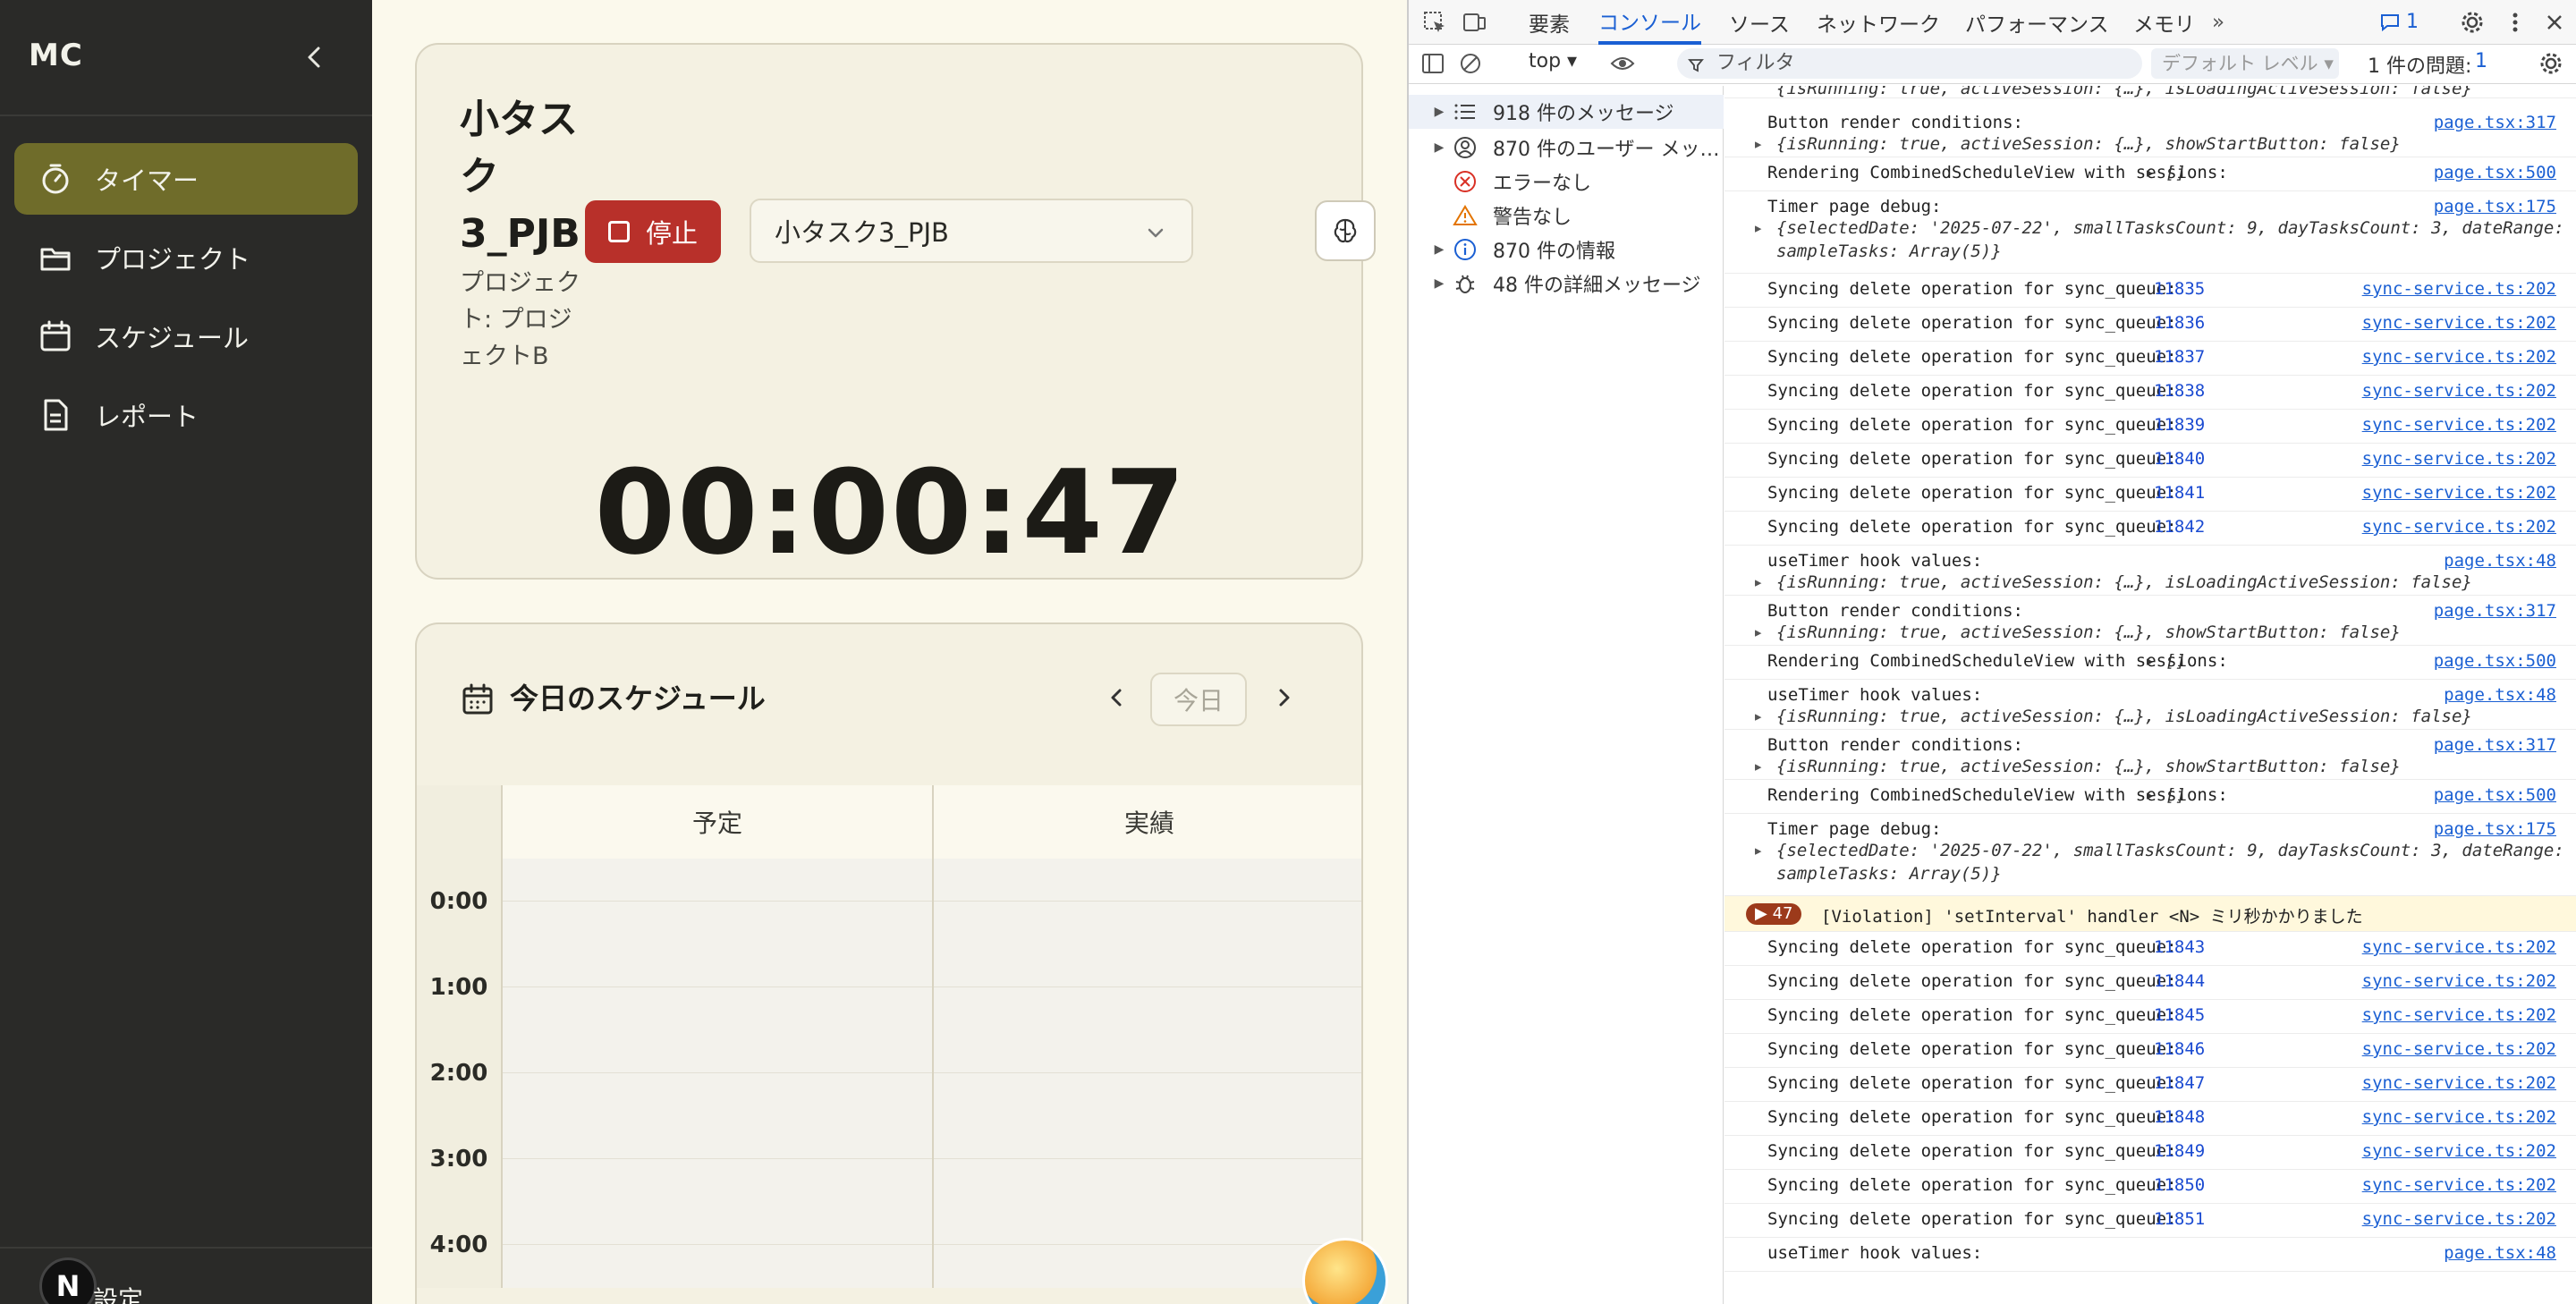 The image size is (2576, 1304). I want to click on filter-input: フィルタ, so click(1909, 64).